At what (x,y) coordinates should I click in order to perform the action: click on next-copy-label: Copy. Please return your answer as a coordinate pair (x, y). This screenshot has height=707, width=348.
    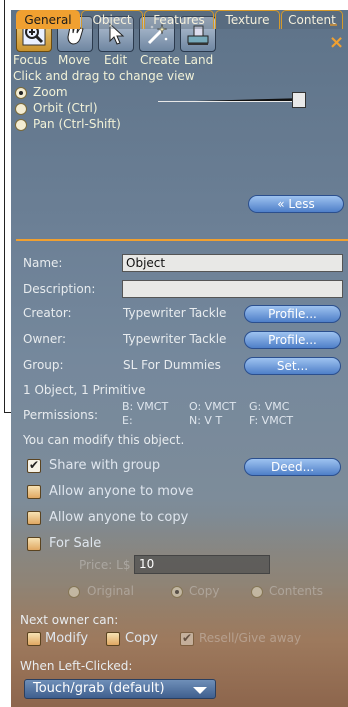
    Looking at the image, I should click on (141, 638).